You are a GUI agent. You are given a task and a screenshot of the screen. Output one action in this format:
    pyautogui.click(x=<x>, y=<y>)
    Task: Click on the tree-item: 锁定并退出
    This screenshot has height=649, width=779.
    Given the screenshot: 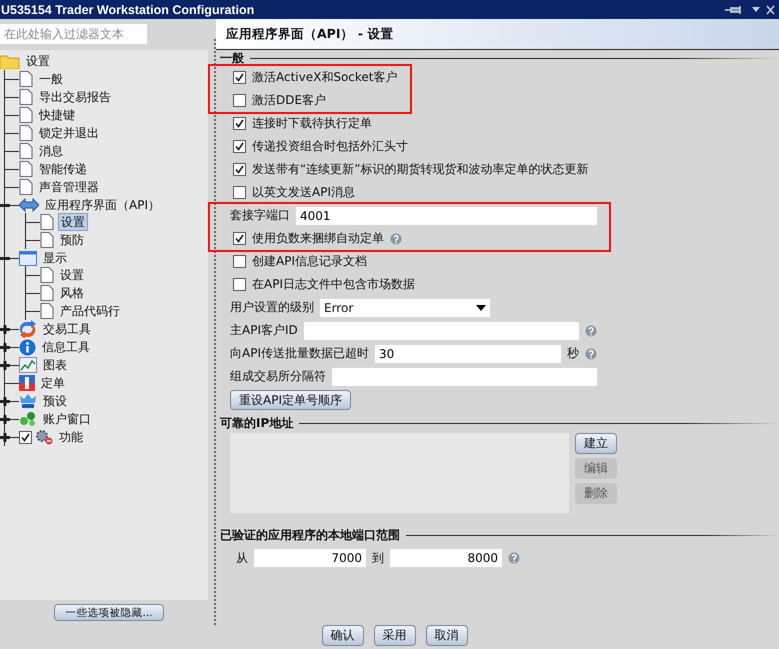 What is the action you would take?
    pyautogui.click(x=69, y=133)
    